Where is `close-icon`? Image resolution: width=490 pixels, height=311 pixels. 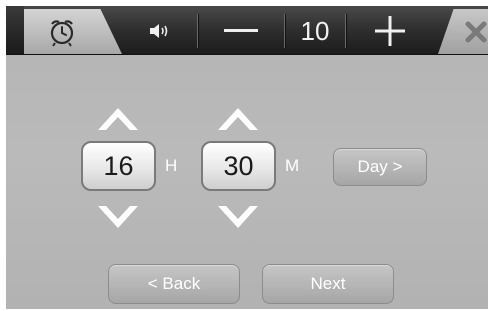 close-icon is located at coordinates (476, 31).